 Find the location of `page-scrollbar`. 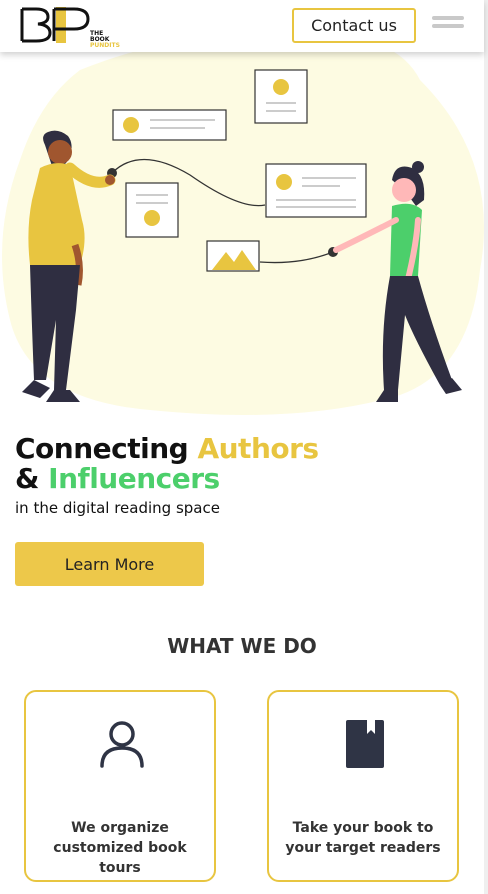

page-scrollbar is located at coordinates (486, 447).